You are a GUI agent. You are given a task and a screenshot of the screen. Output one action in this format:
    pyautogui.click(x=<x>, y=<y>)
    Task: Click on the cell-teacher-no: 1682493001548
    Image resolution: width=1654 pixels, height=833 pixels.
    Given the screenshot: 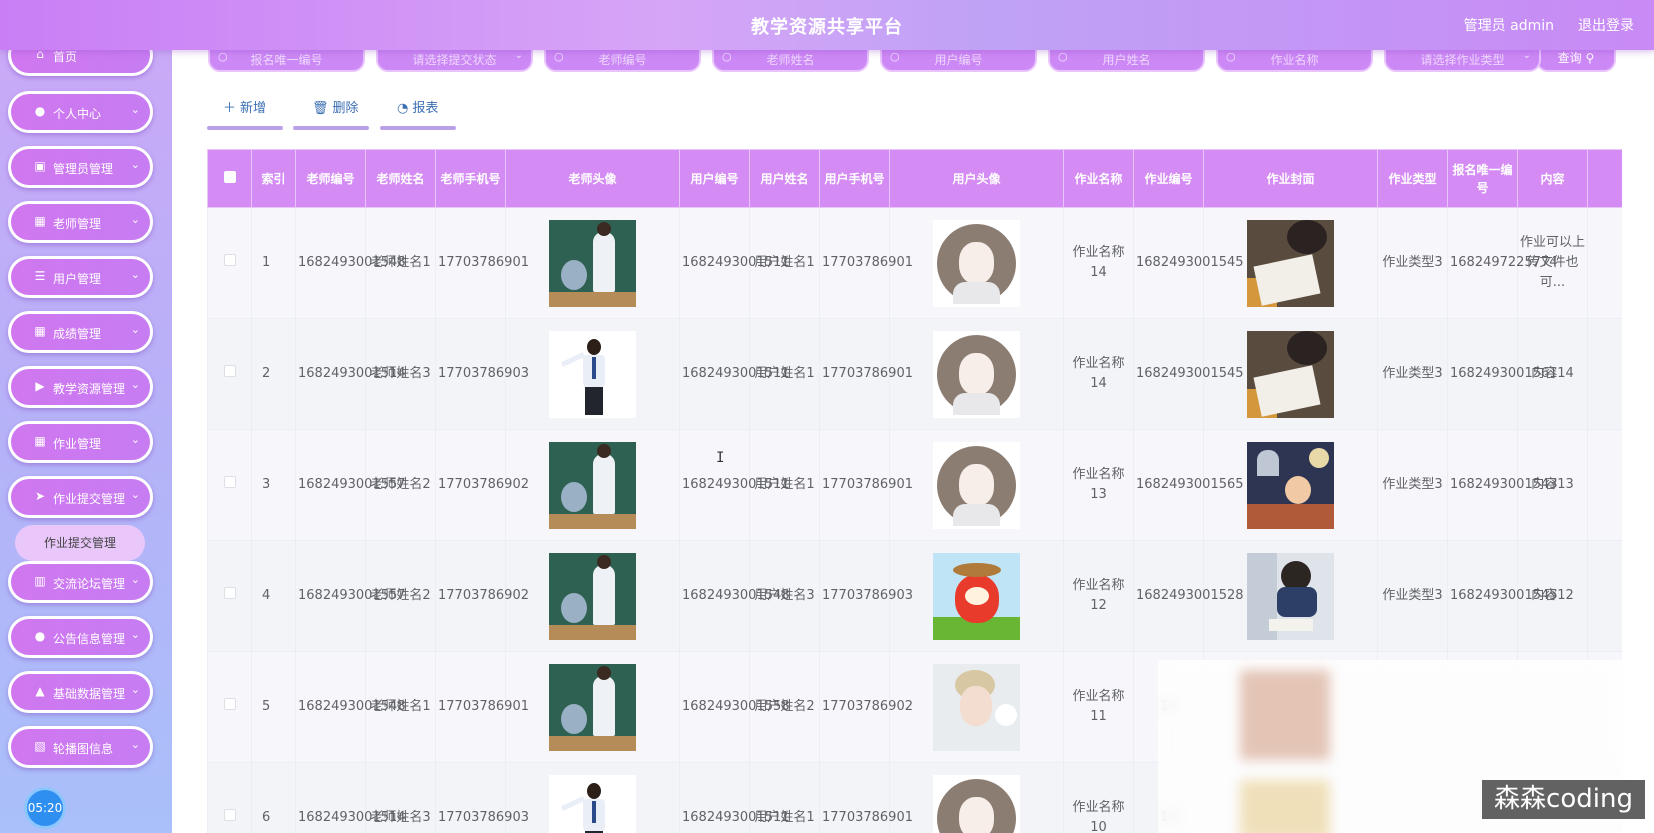 What is the action you would take?
    pyautogui.click(x=350, y=707)
    